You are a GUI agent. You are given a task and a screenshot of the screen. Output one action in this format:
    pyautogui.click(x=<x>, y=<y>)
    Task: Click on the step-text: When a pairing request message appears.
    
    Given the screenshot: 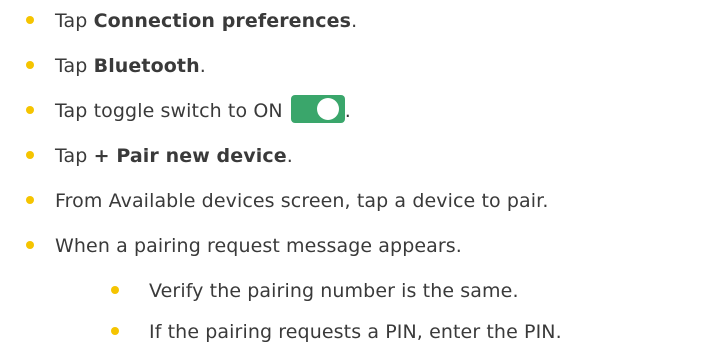 What is the action you would take?
    pyautogui.click(x=258, y=246)
    